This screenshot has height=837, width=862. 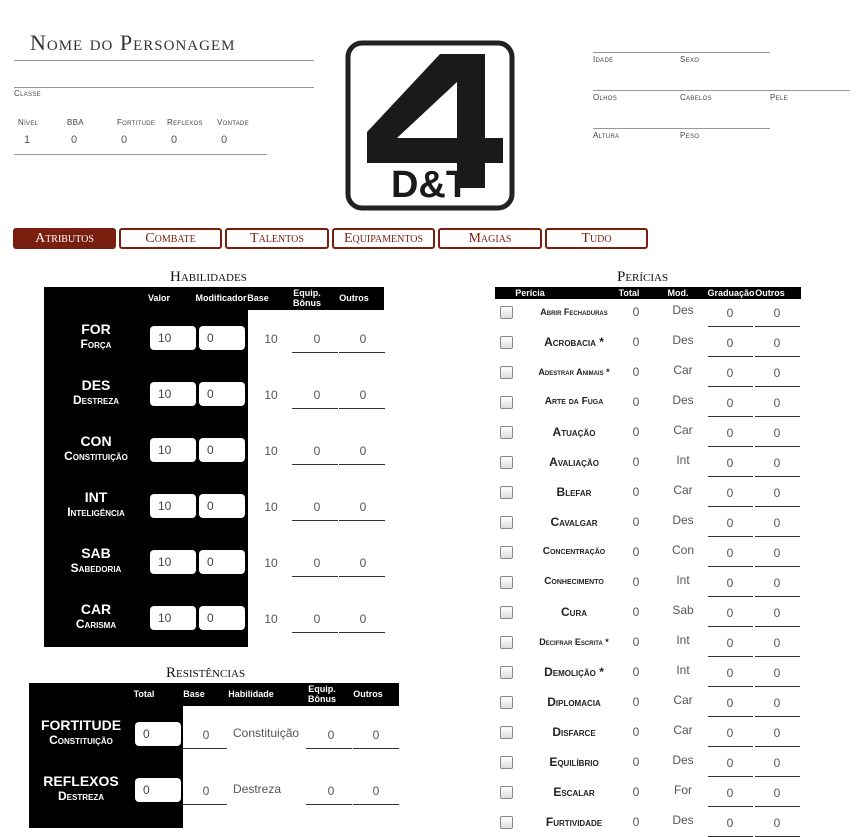 What do you see at coordinates (383, 238) in the screenshot?
I see `tab-equipamentos: Equipamentos` at bounding box center [383, 238].